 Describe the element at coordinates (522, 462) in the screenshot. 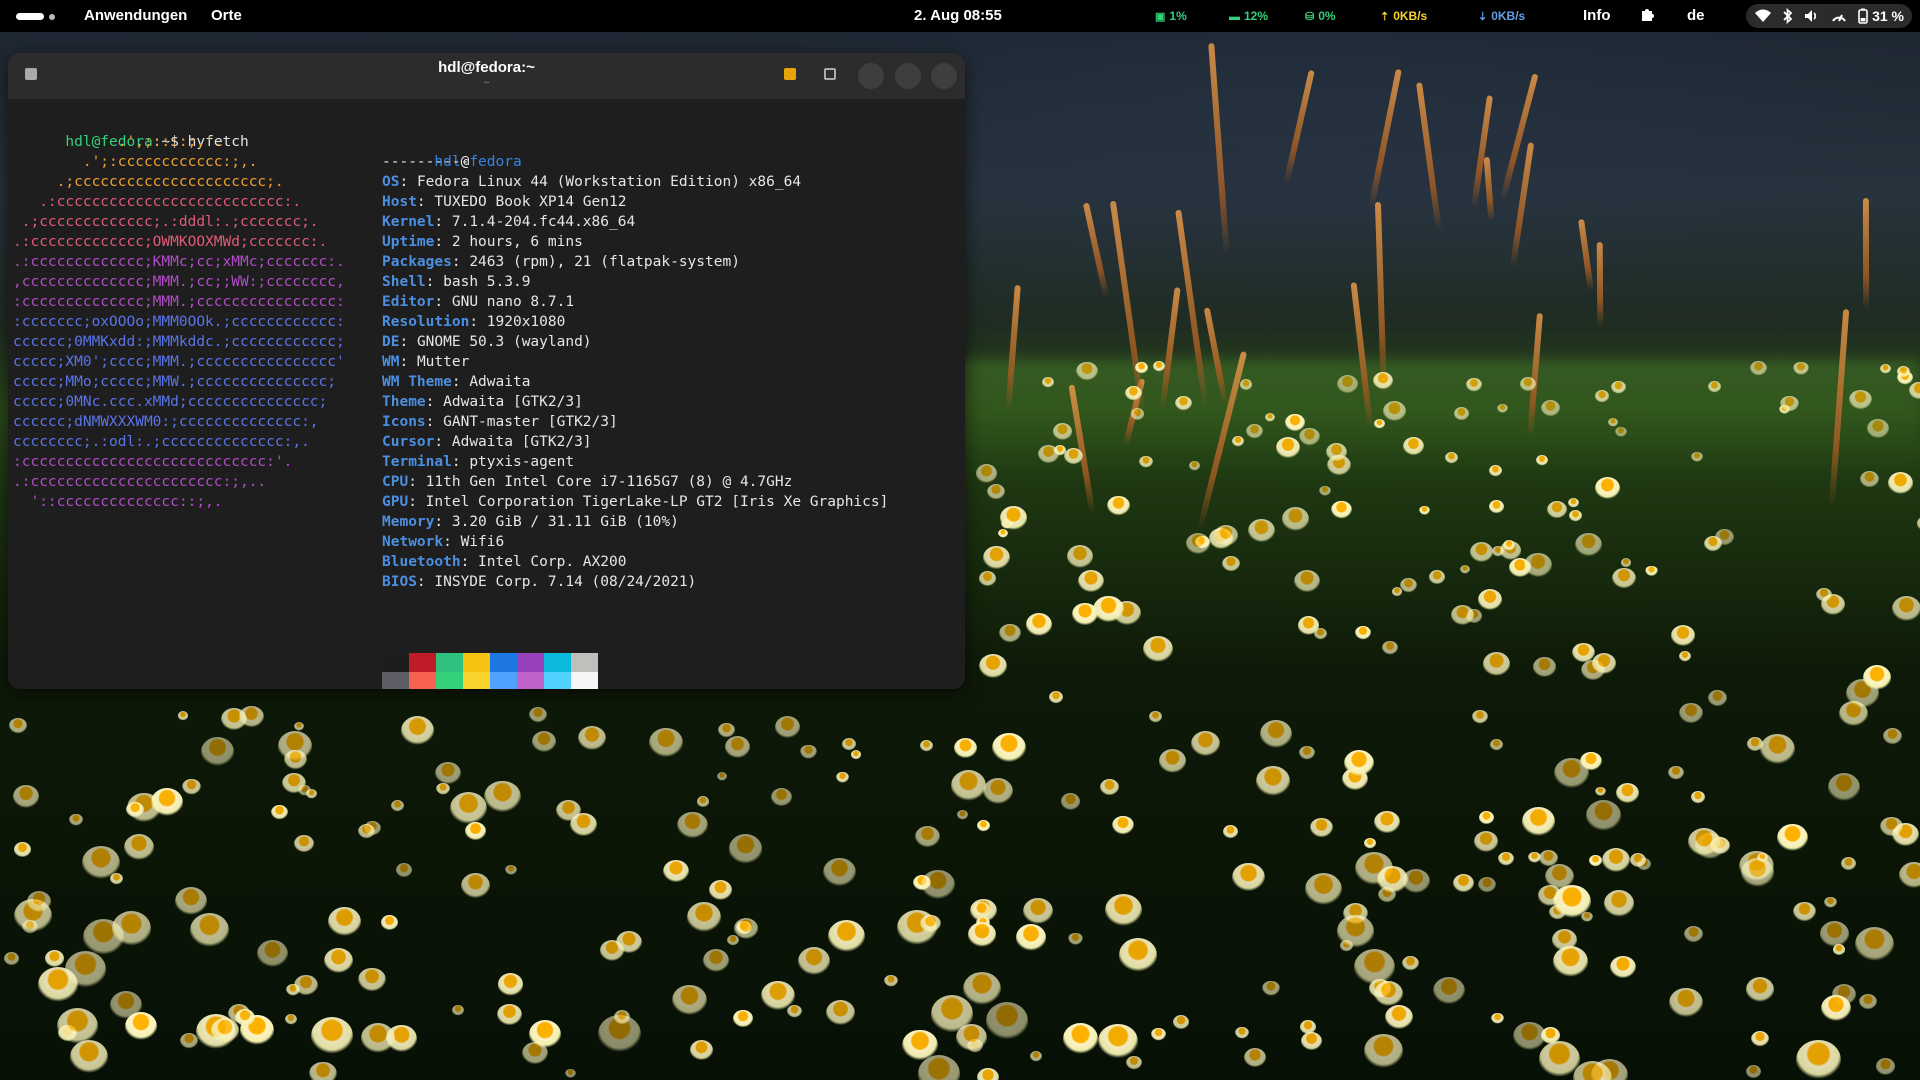

I see `info-value: ptyxis-agent` at that location.